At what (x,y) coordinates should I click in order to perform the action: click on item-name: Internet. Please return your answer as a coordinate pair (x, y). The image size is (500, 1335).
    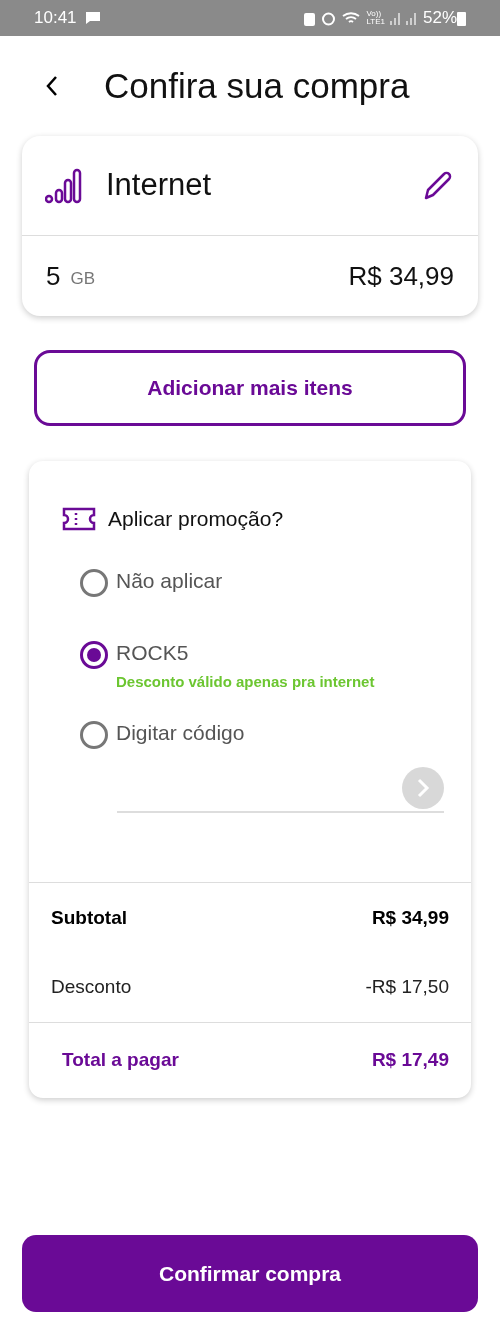
    Looking at the image, I should click on (159, 185).